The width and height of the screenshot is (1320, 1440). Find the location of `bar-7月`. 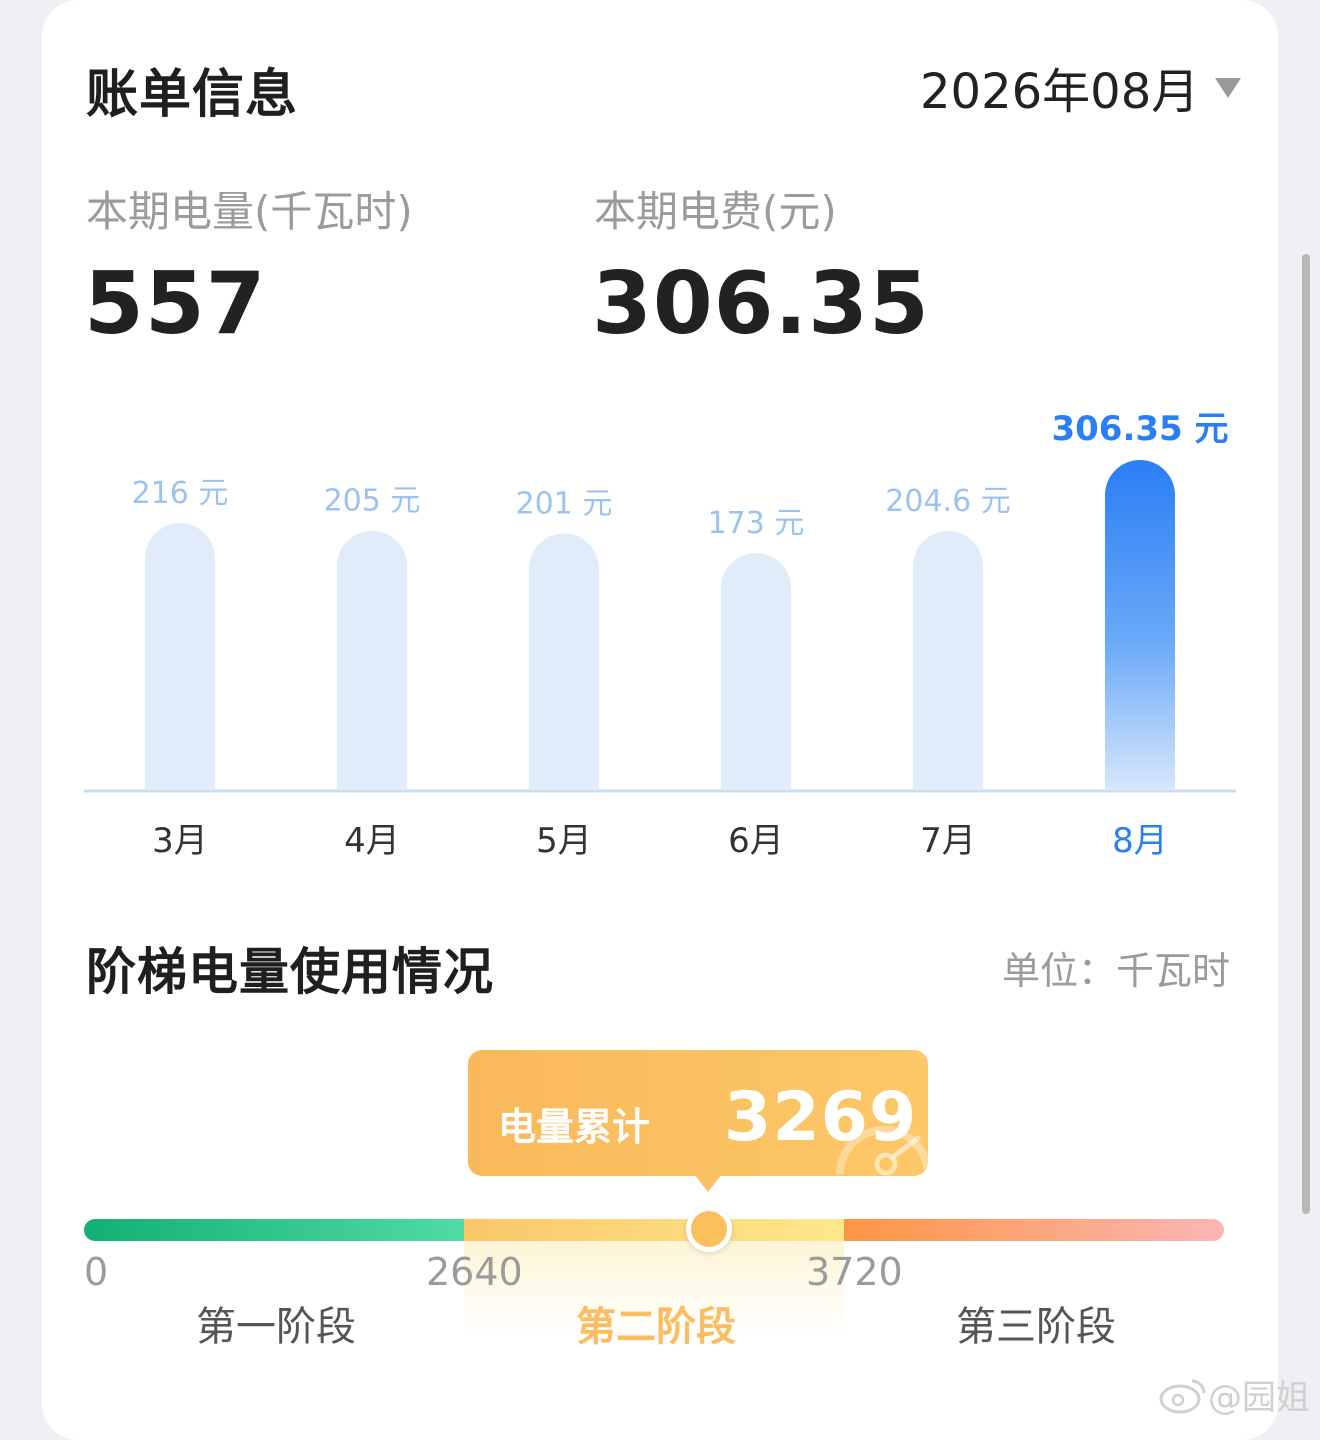

bar-7月 is located at coordinates (948, 660).